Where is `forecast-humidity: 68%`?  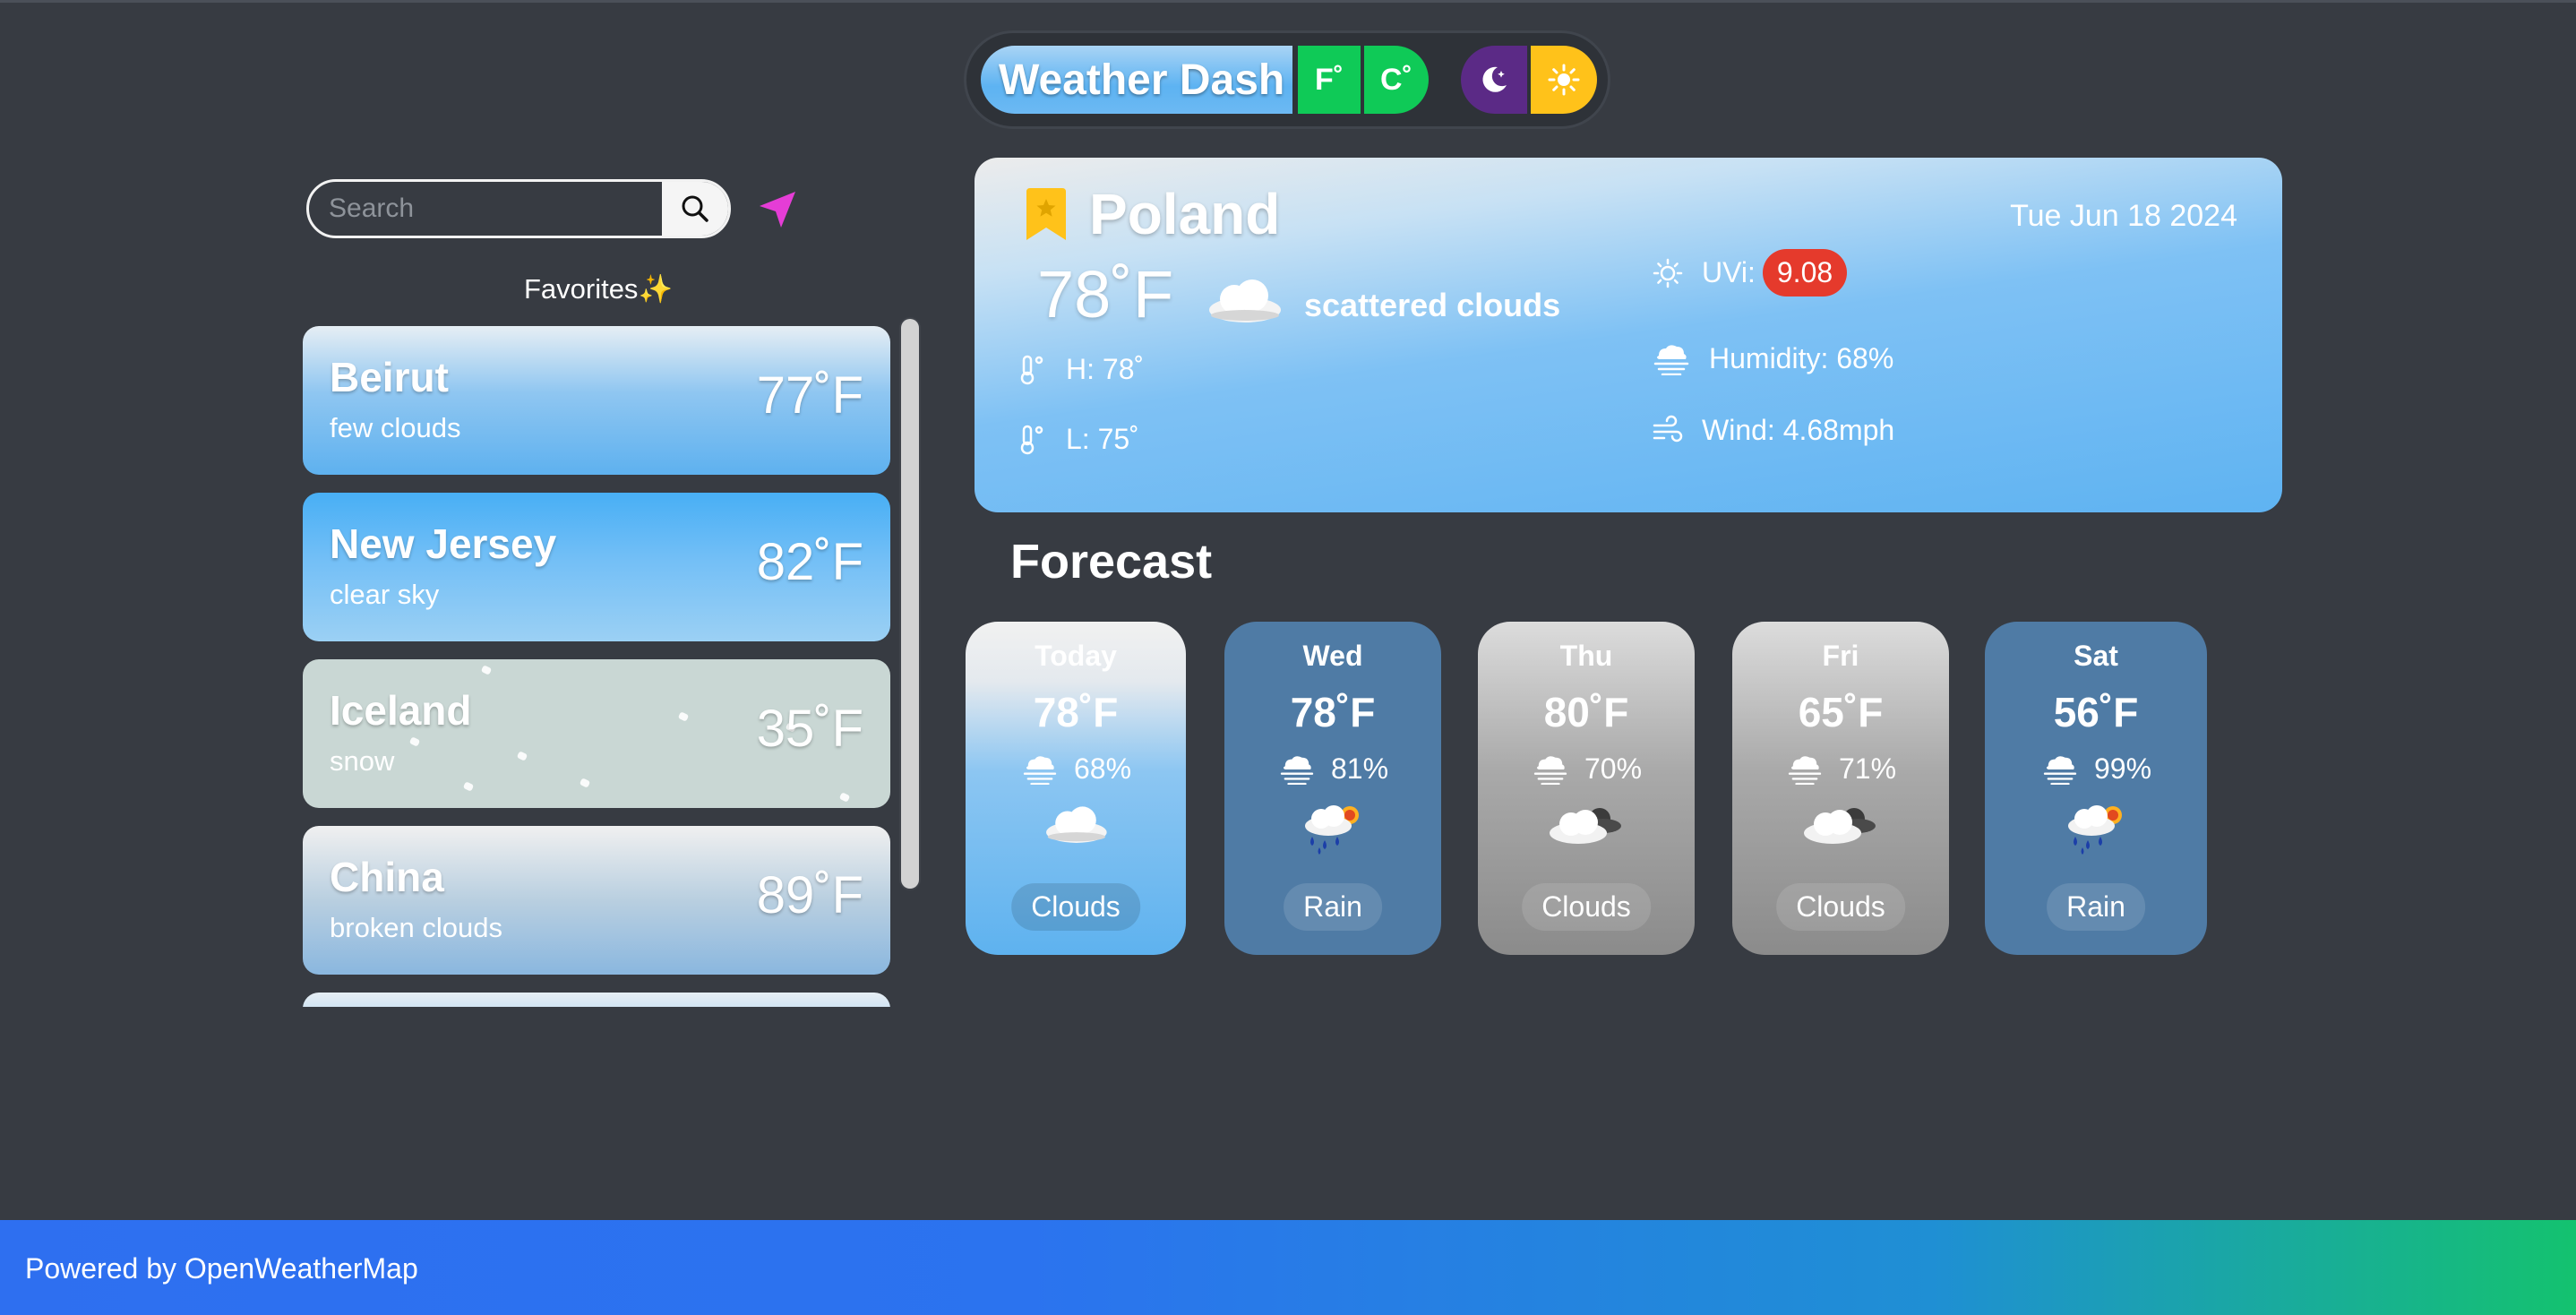
forecast-humidity: 68% is located at coordinates (1076, 769).